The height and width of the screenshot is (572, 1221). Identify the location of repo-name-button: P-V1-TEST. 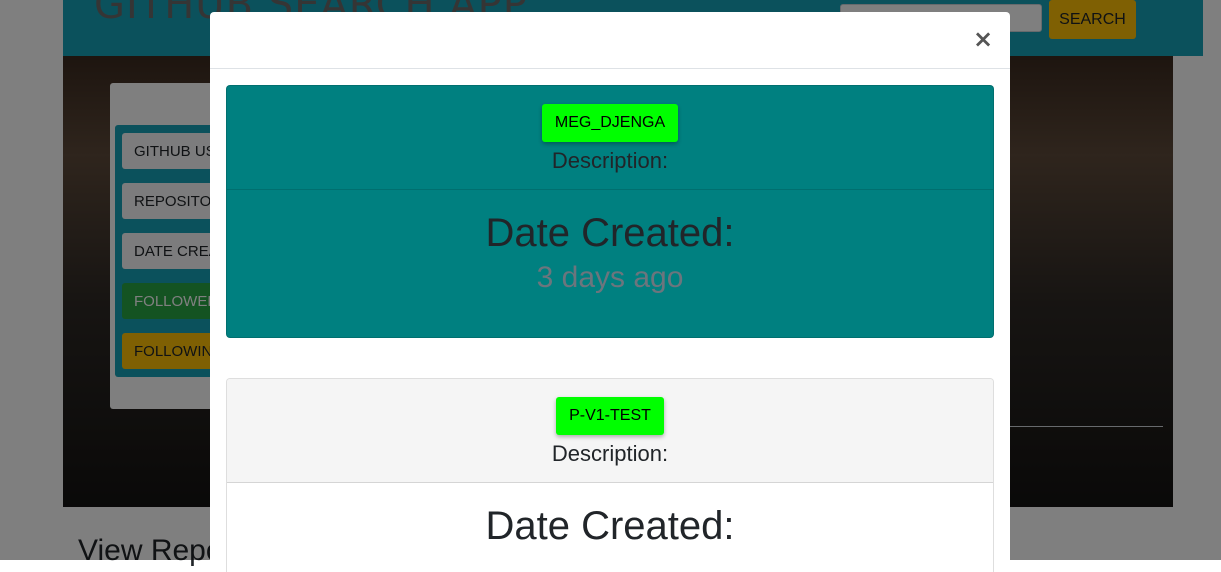
(610, 416).